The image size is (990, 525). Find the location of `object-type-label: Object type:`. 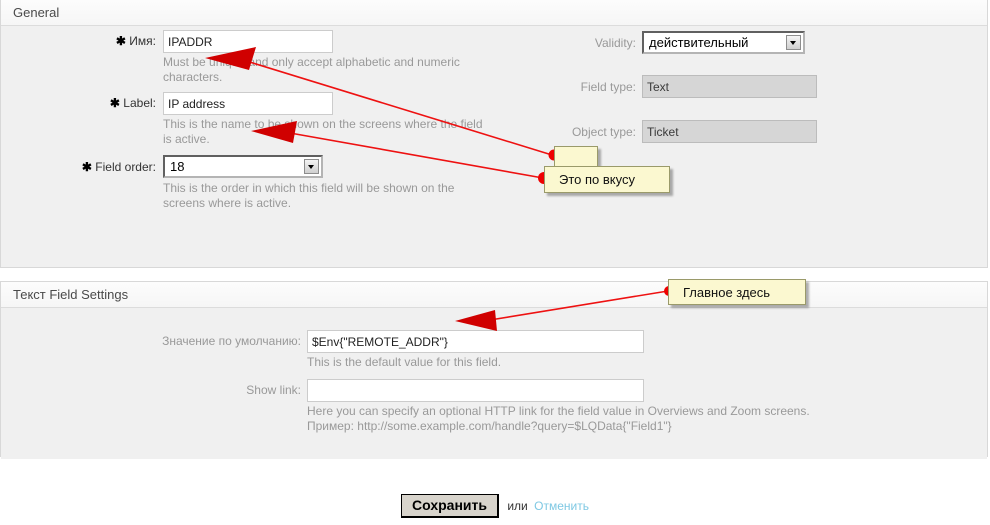

object-type-label: Object type: is located at coordinates (603, 132).